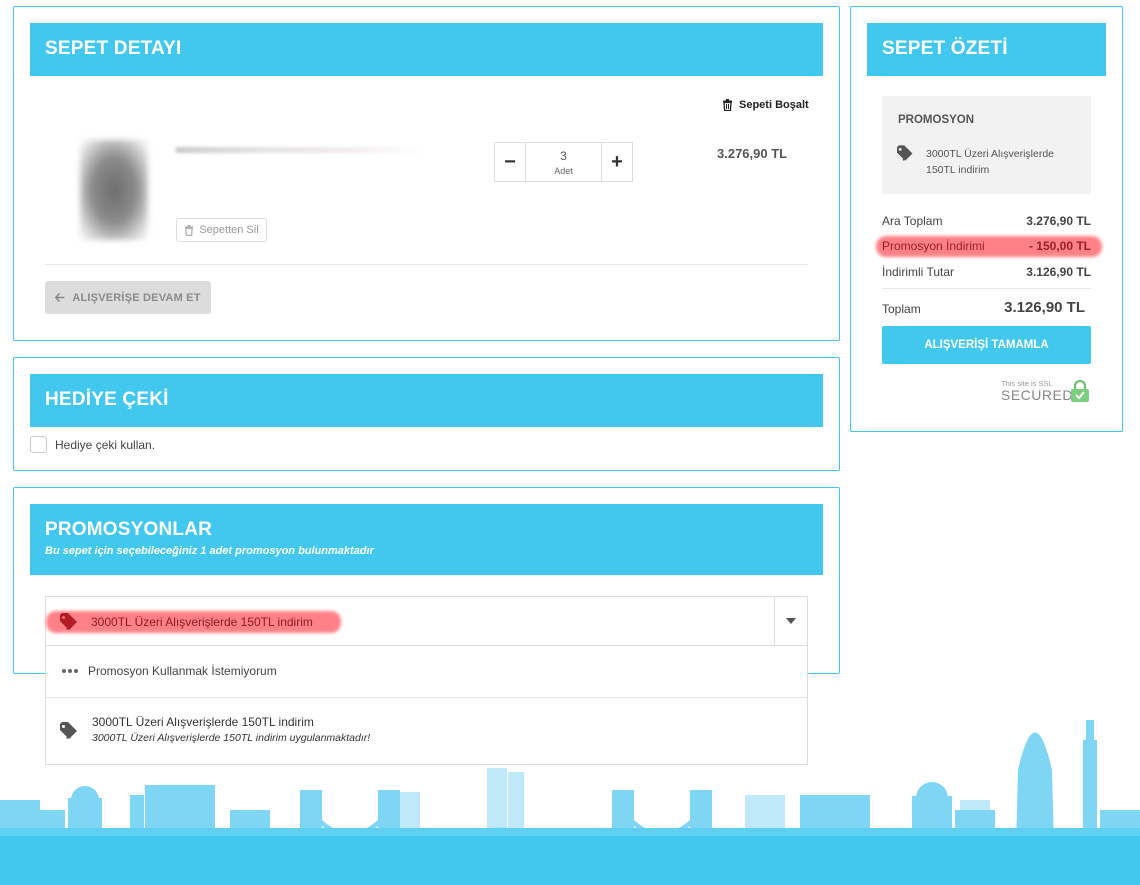 The height and width of the screenshot is (885, 1140). What do you see at coordinates (901, 309) in the screenshot?
I see `total-label: Toplam` at bounding box center [901, 309].